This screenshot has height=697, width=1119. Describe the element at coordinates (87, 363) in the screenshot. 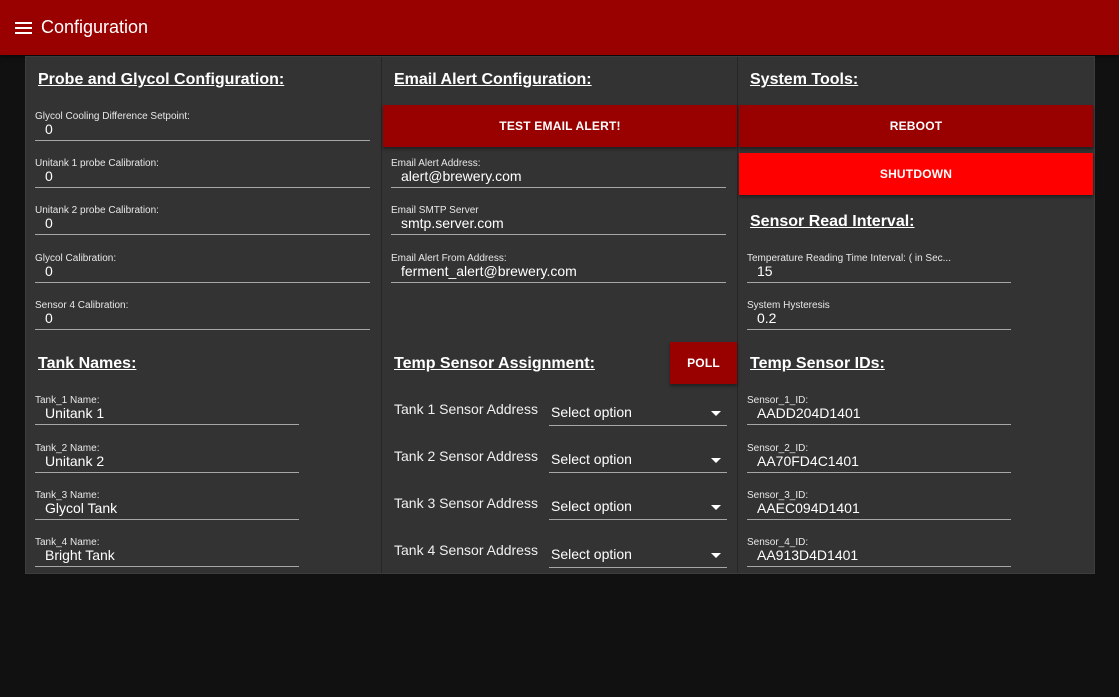

I see `tank-names-title: Tank Names:` at that location.